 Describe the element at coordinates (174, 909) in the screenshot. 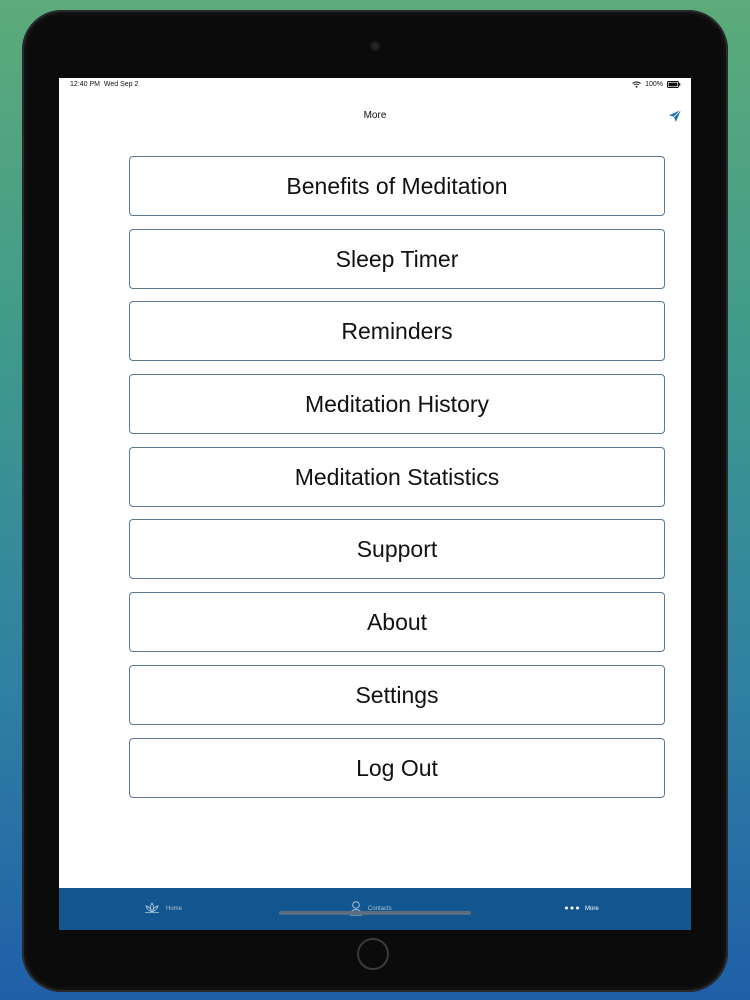

I see `tab-home-label: Home` at that location.